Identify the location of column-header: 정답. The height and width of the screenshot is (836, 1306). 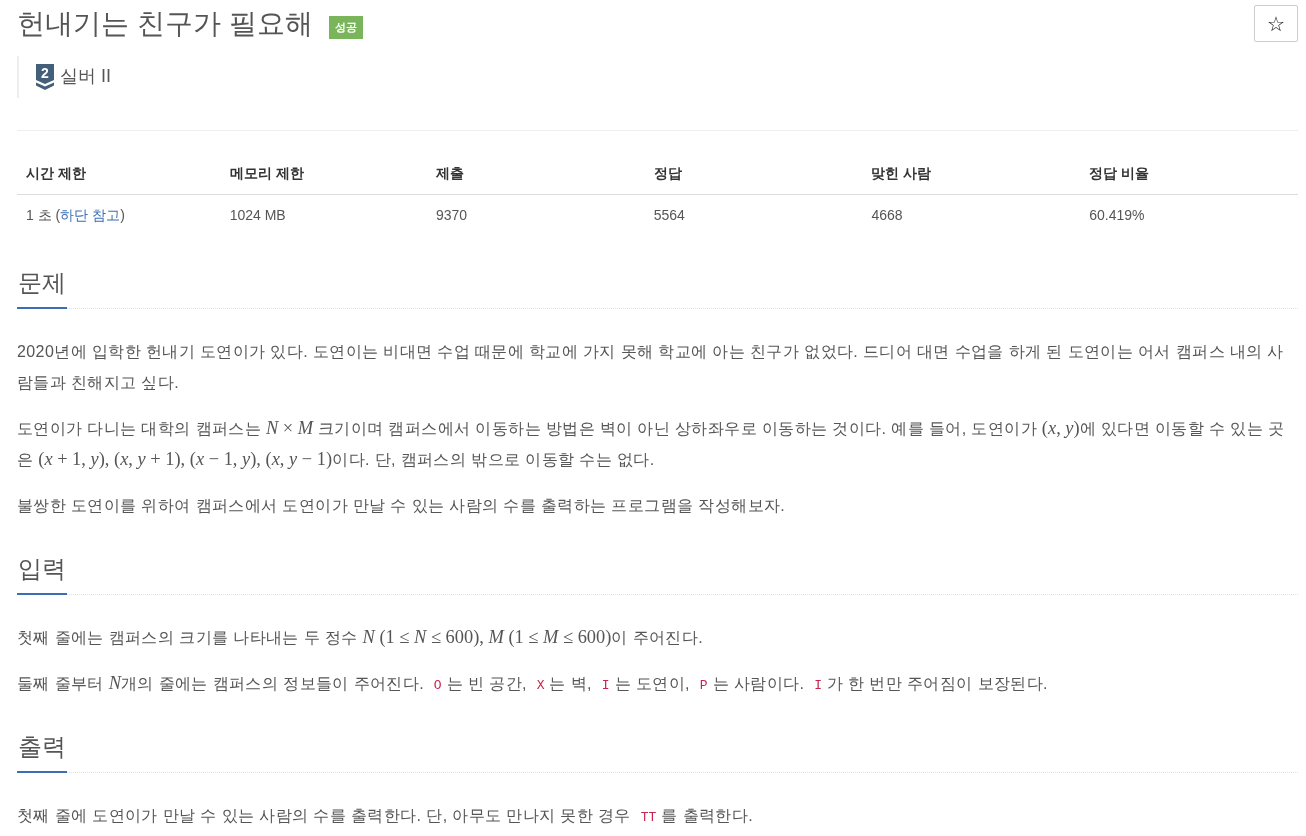
(753, 173).